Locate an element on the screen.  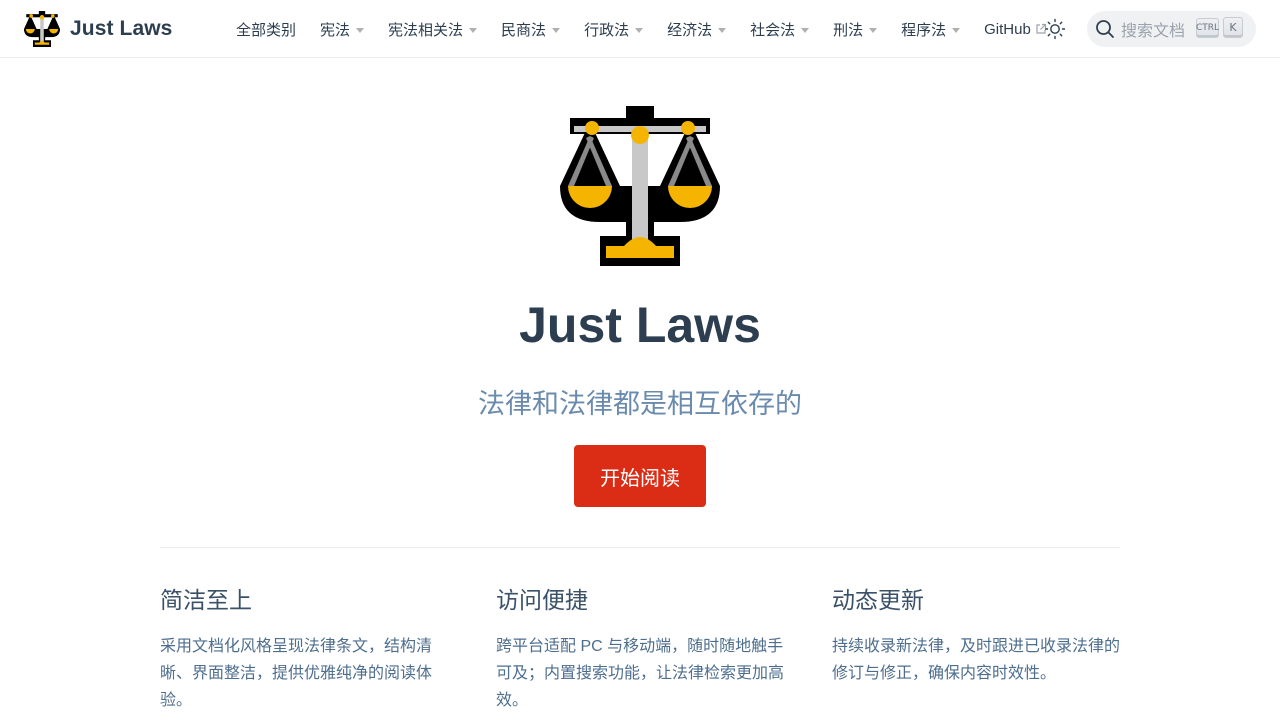
search-placeholder: 搜索文档 is located at coordinates (1153, 31).